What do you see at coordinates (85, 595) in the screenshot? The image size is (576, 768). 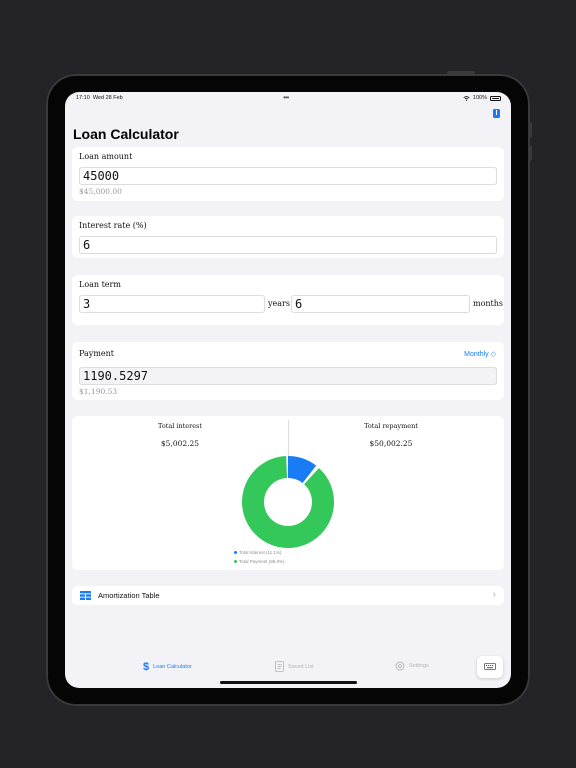 I see `table-icon` at bounding box center [85, 595].